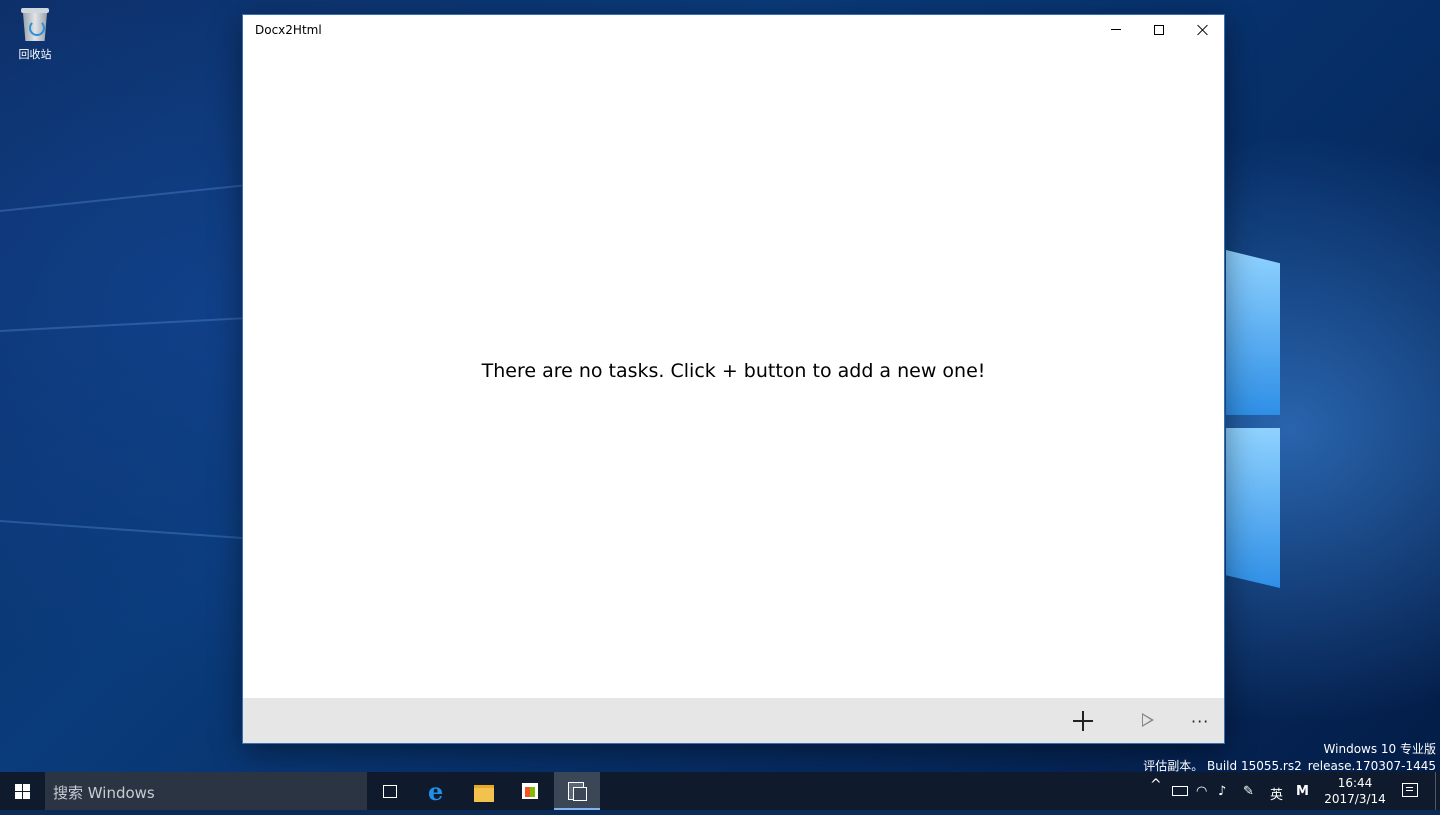  What do you see at coordinates (1355, 791) in the screenshot?
I see `clock: 16:44 2017/3/14` at bounding box center [1355, 791].